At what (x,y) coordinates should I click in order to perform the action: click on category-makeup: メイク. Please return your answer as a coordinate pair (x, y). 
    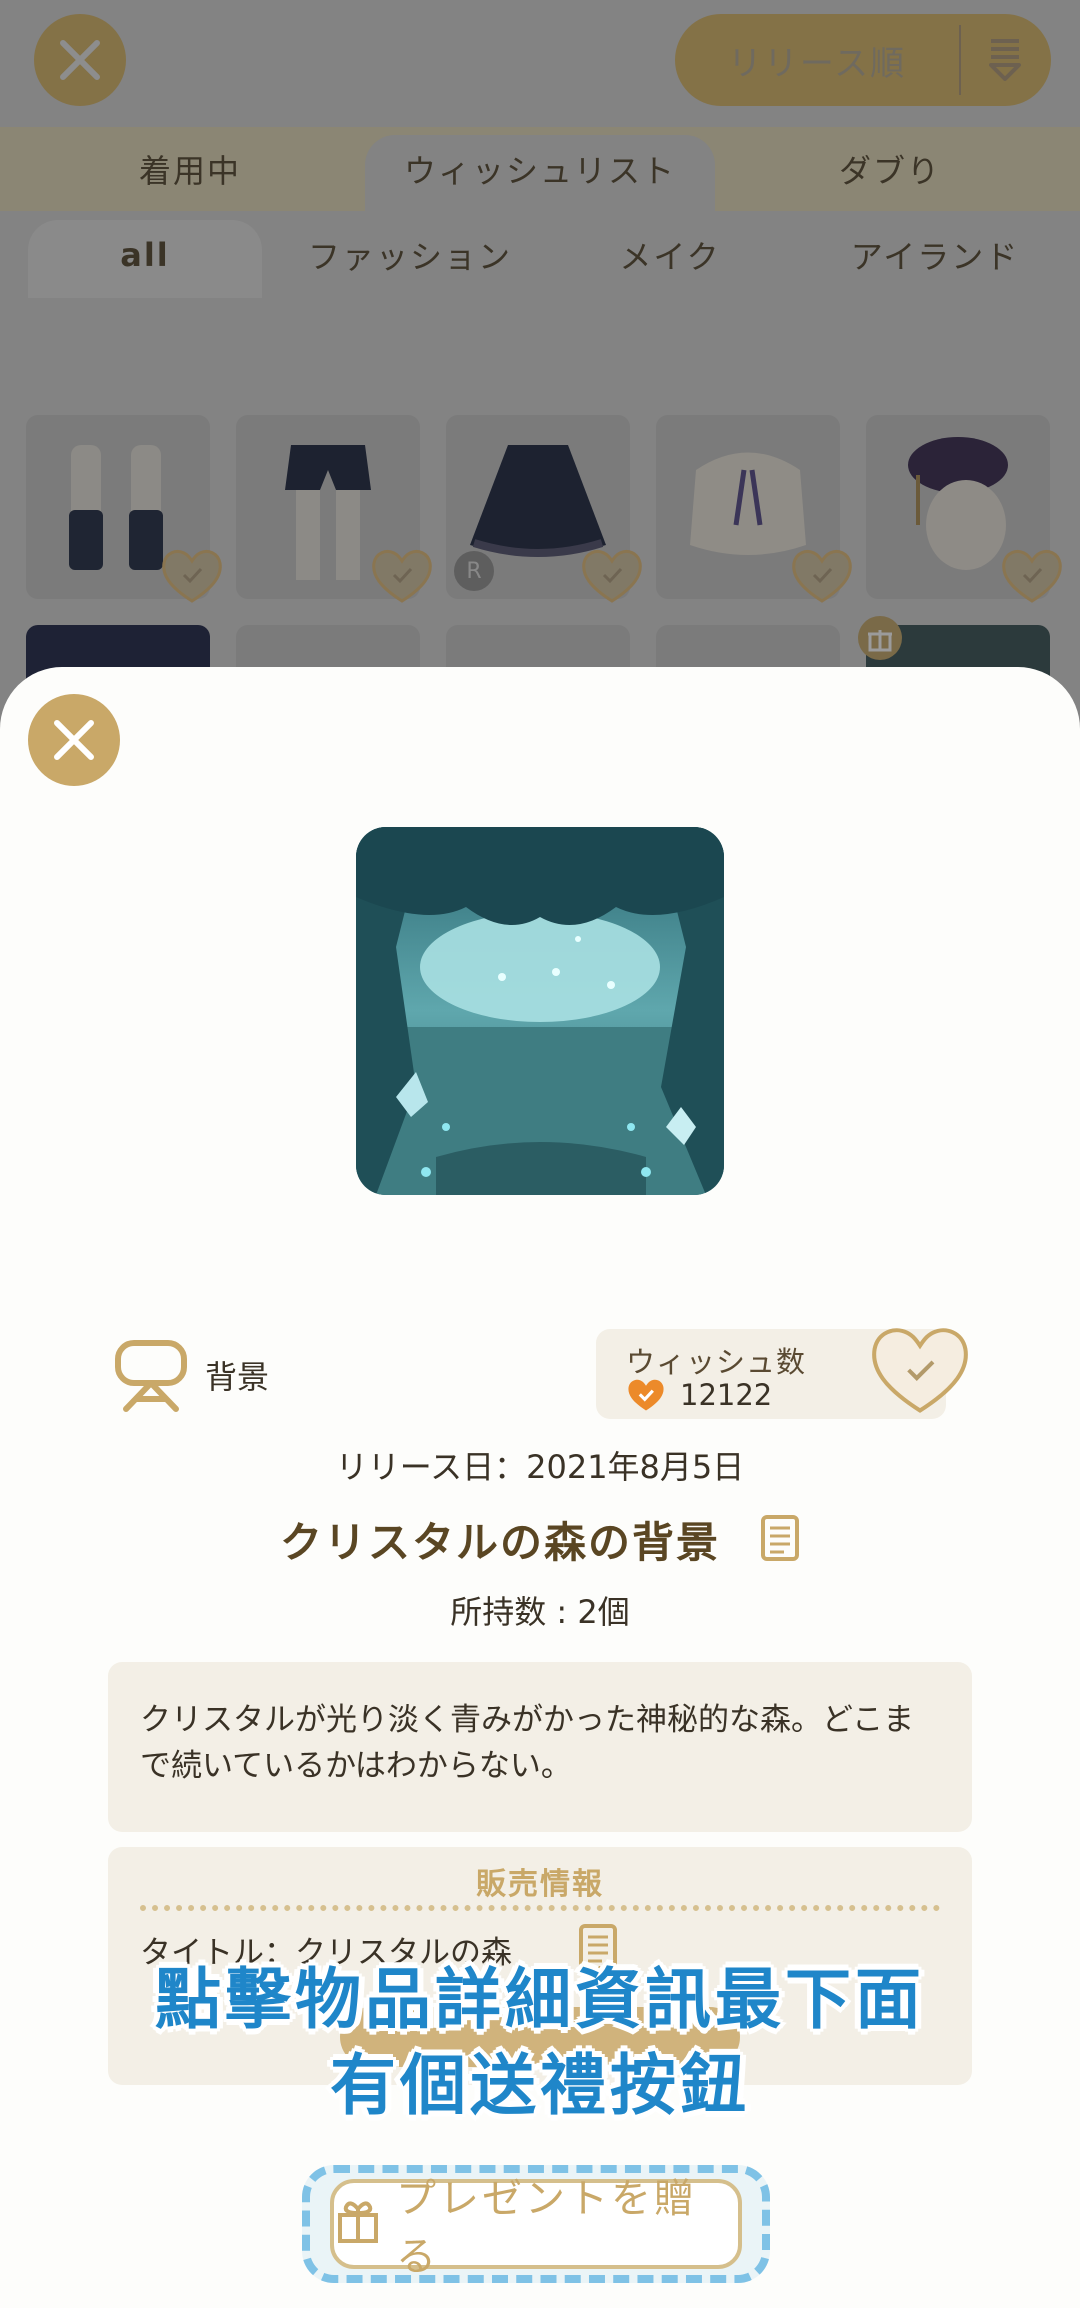
    Looking at the image, I should click on (670, 255).